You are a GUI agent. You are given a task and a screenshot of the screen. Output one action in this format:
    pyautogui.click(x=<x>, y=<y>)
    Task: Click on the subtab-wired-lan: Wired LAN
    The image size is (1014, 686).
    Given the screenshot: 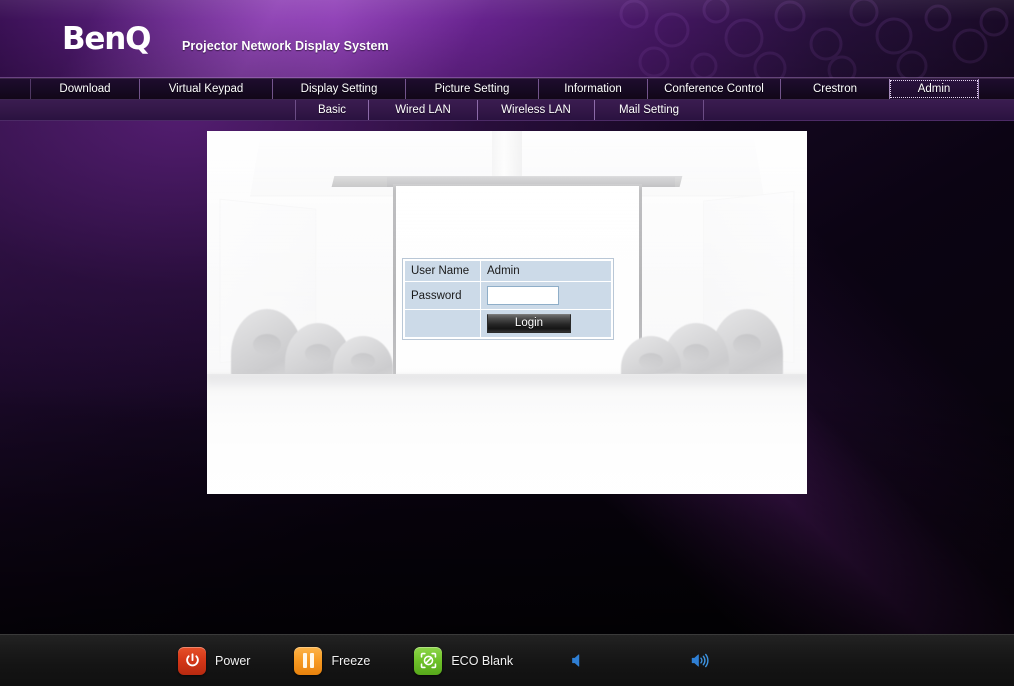 What is the action you would take?
    pyautogui.click(x=423, y=110)
    